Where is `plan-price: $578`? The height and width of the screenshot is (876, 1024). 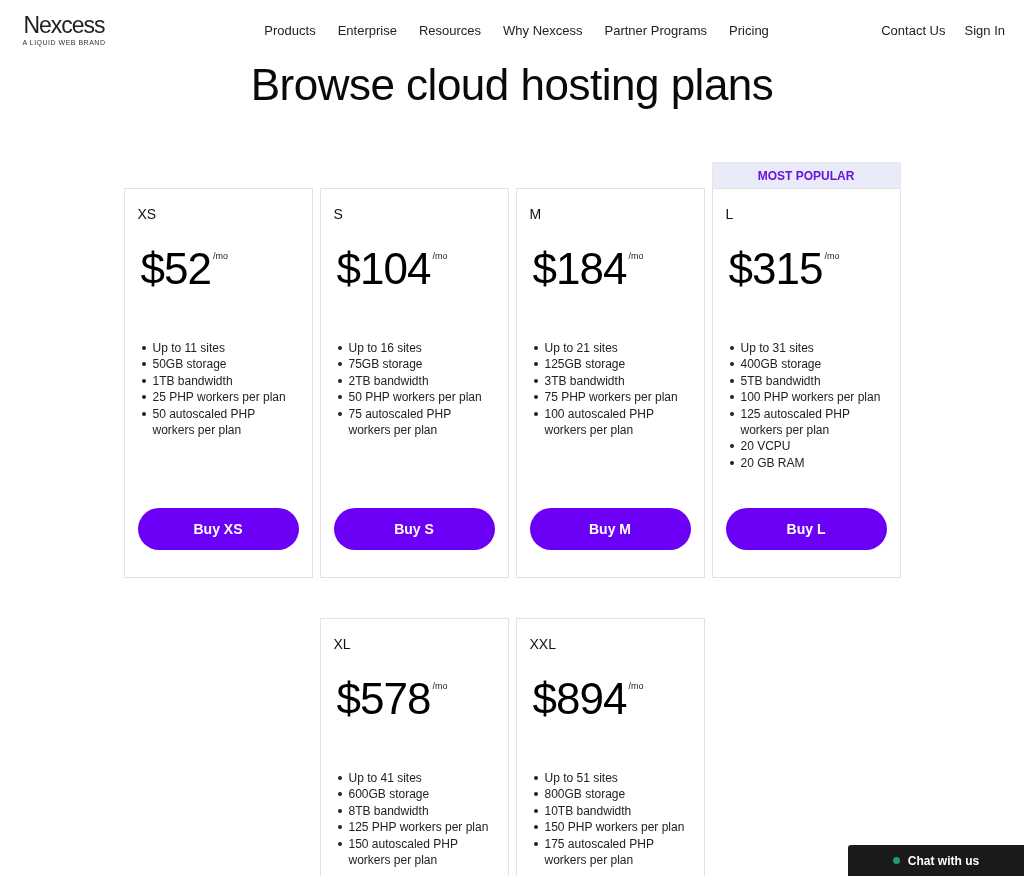 plan-price: $578 is located at coordinates (383, 699).